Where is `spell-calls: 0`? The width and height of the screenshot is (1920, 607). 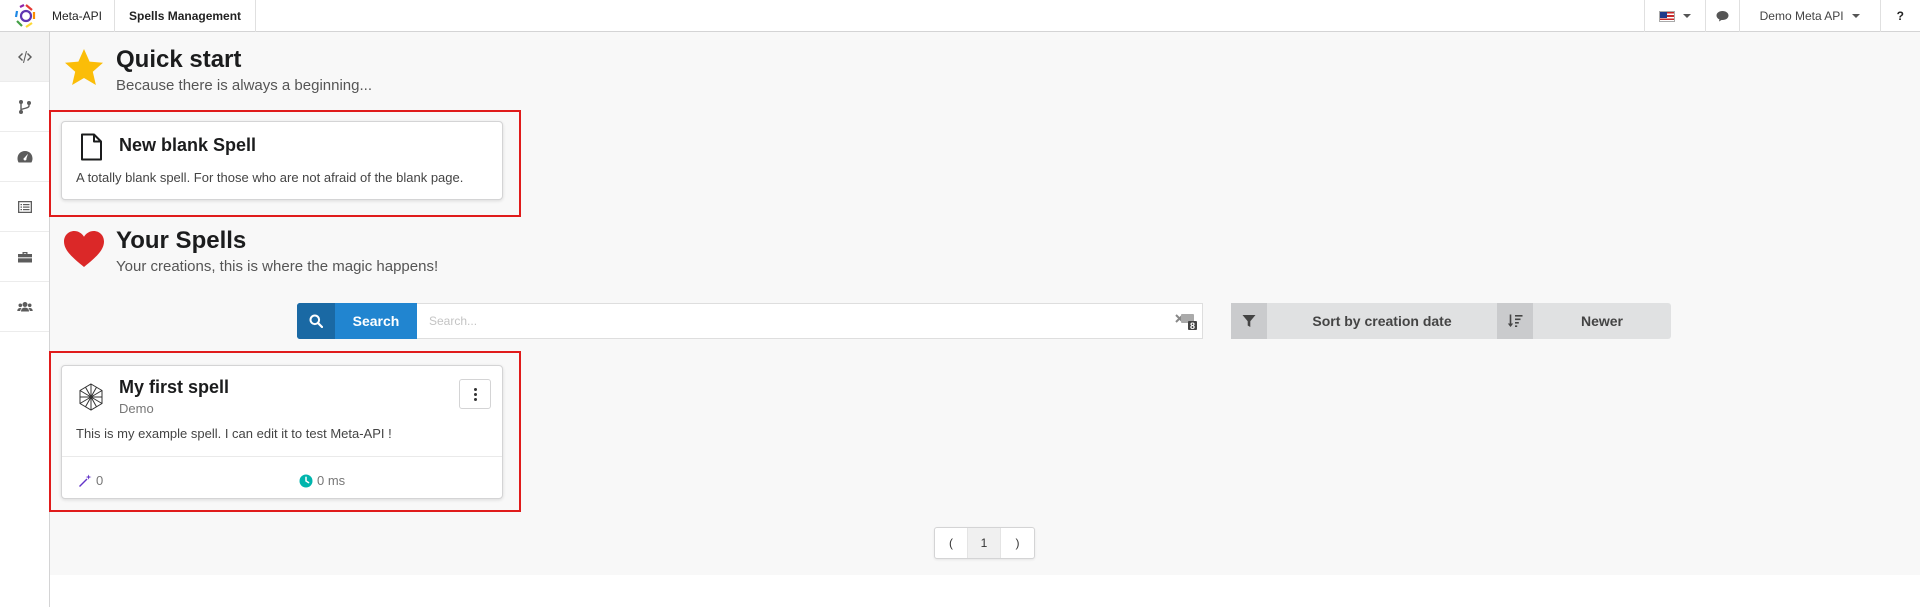
spell-calls: 0 is located at coordinates (90, 480).